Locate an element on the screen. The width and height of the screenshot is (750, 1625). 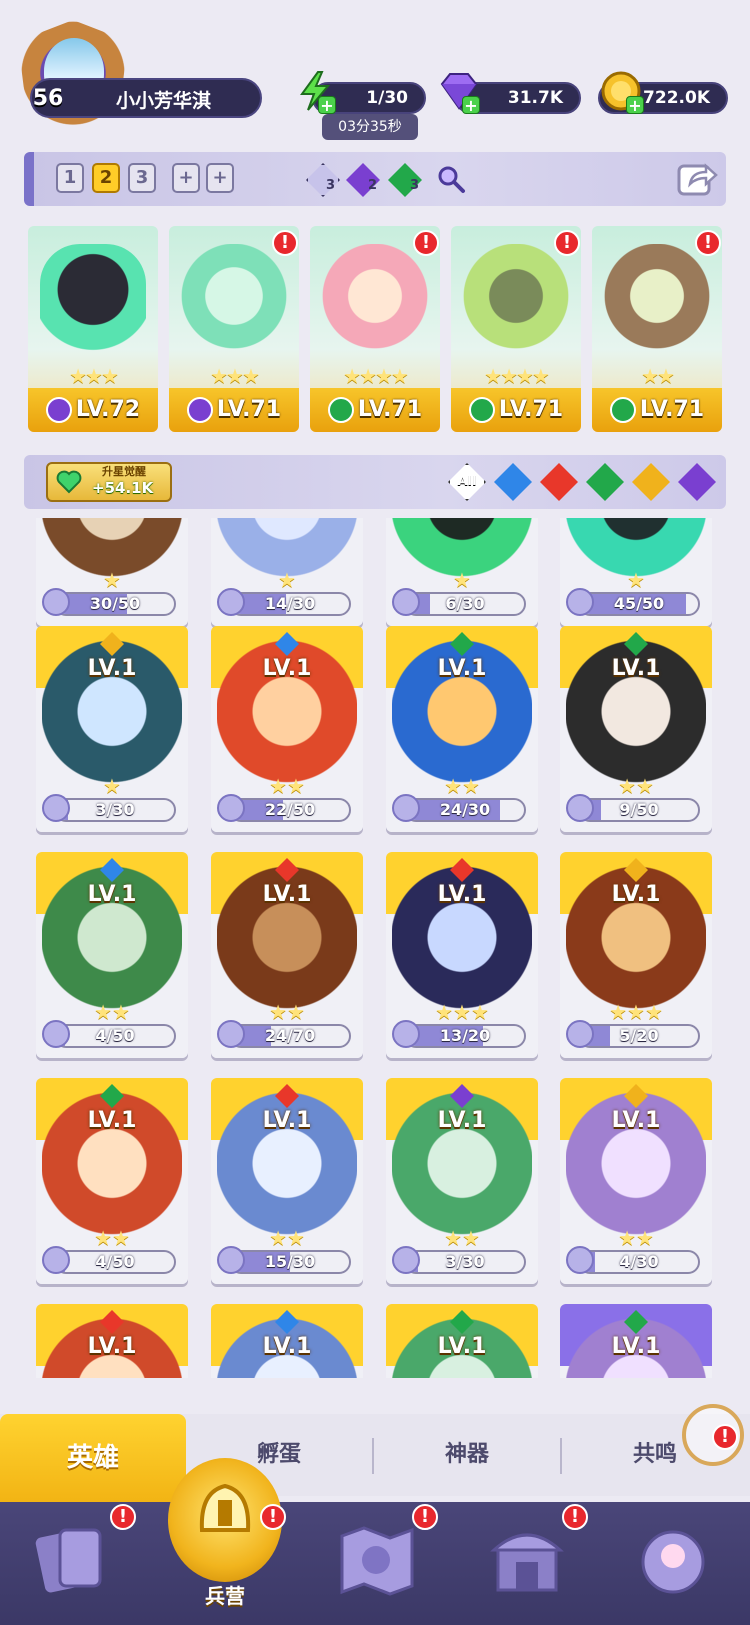
team-member-card: ★★ LV.71 is located at coordinates (657, 329).